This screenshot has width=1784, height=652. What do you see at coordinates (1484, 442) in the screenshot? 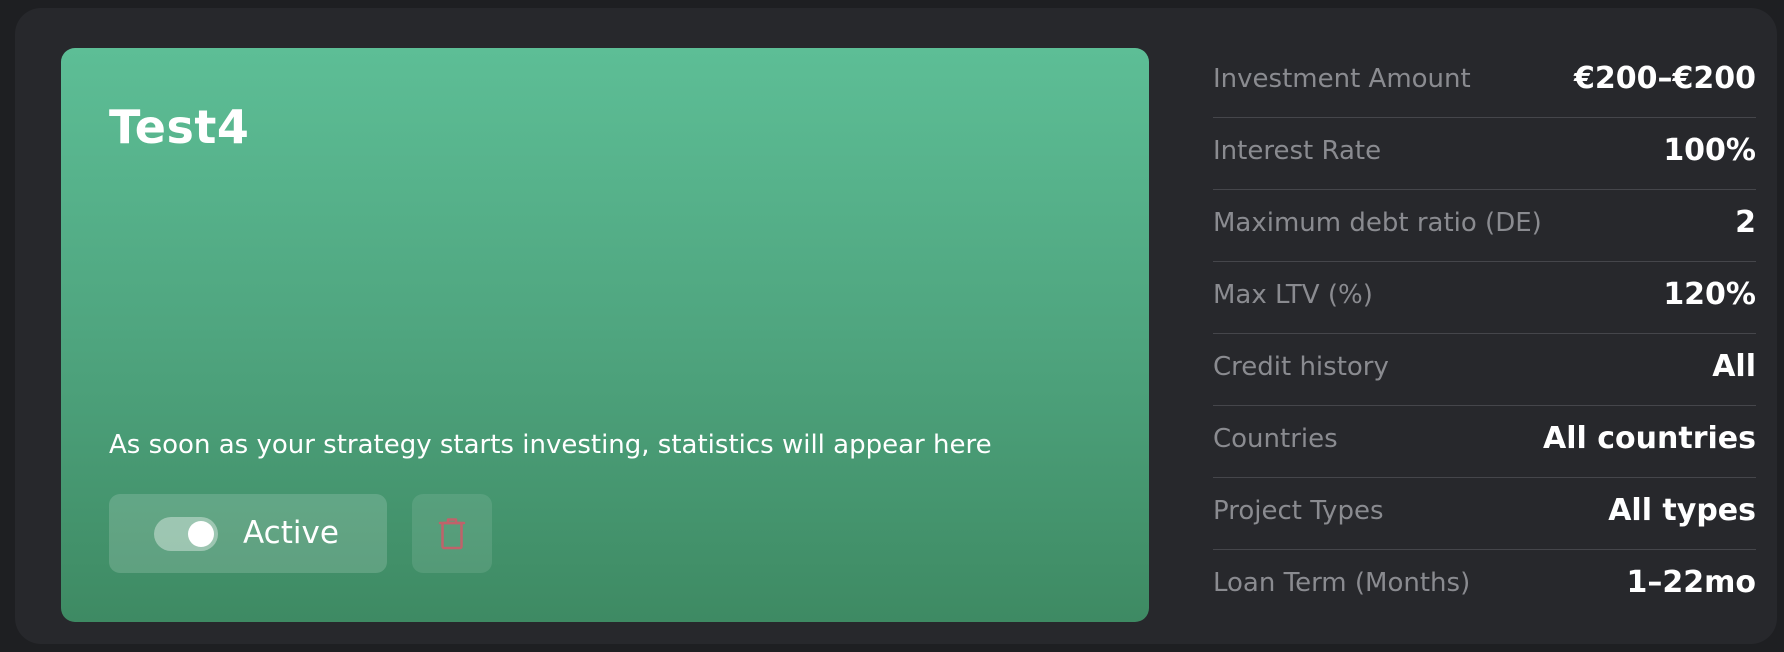
I see `detail-row-countries: Countries All countries` at bounding box center [1484, 442].